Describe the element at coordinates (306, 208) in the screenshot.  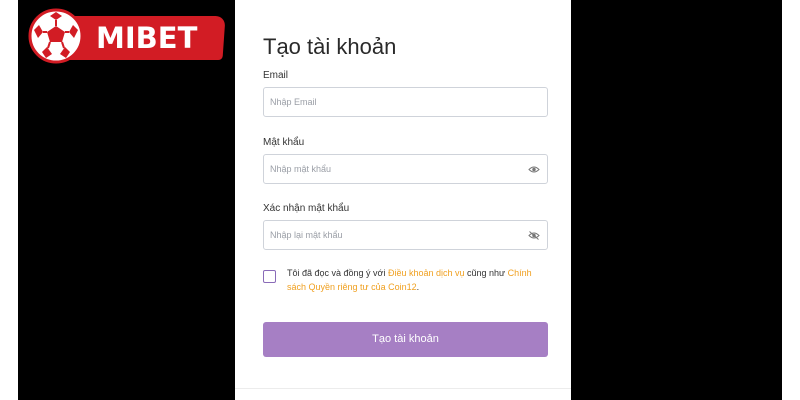
I see `confirm-password-label: Xác nhận mật khẩu` at that location.